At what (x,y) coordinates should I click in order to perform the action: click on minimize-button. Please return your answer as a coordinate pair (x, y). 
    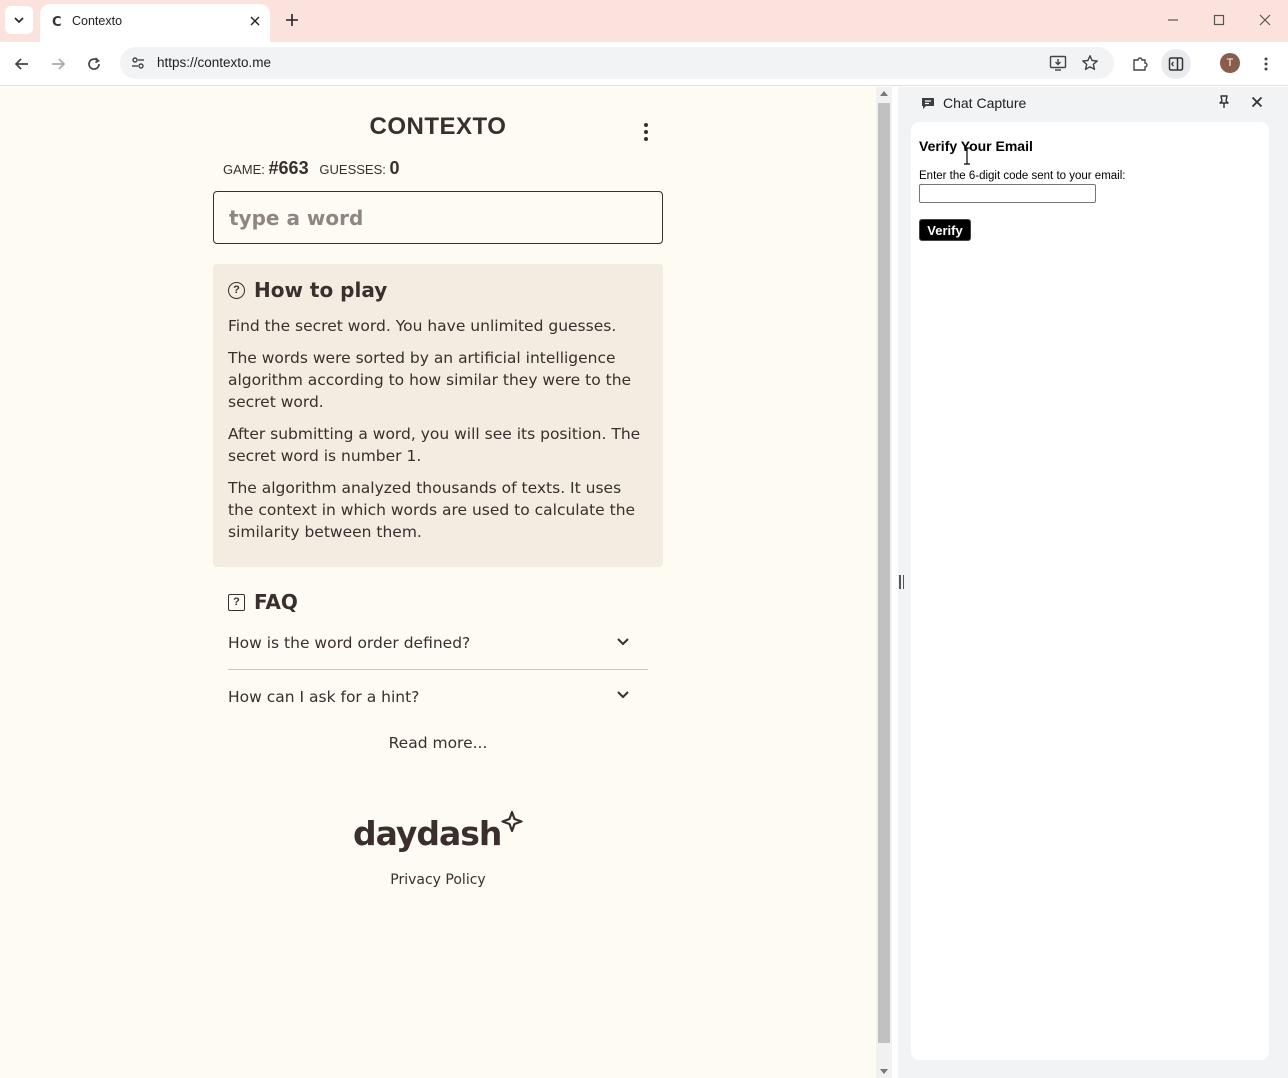
    Looking at the image, I should click on (1173, 20).